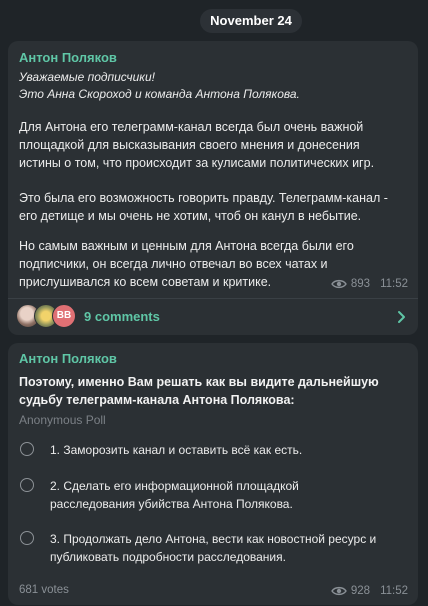  What do you see at coordinates (174, 486) in the screenshot?
I see `text-line: 2. Сделать его информационной площадкой` at bounding box center [174, 486].